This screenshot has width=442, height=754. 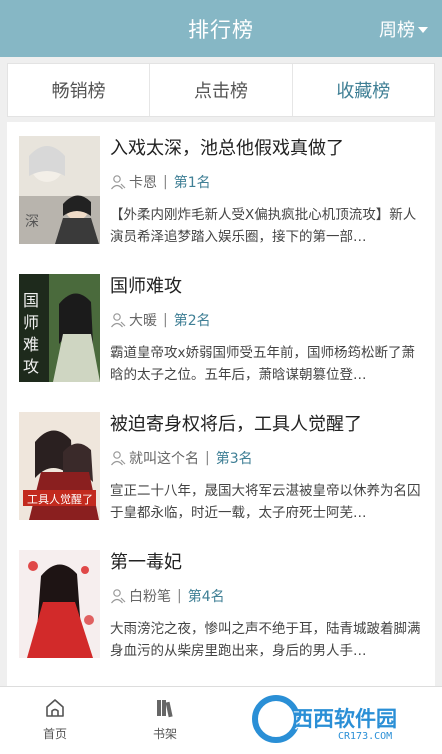 What do you see at coordinates (165, 709) in the screenshot?
I see `bookshelf-icon` at bounding box center [165, 709].